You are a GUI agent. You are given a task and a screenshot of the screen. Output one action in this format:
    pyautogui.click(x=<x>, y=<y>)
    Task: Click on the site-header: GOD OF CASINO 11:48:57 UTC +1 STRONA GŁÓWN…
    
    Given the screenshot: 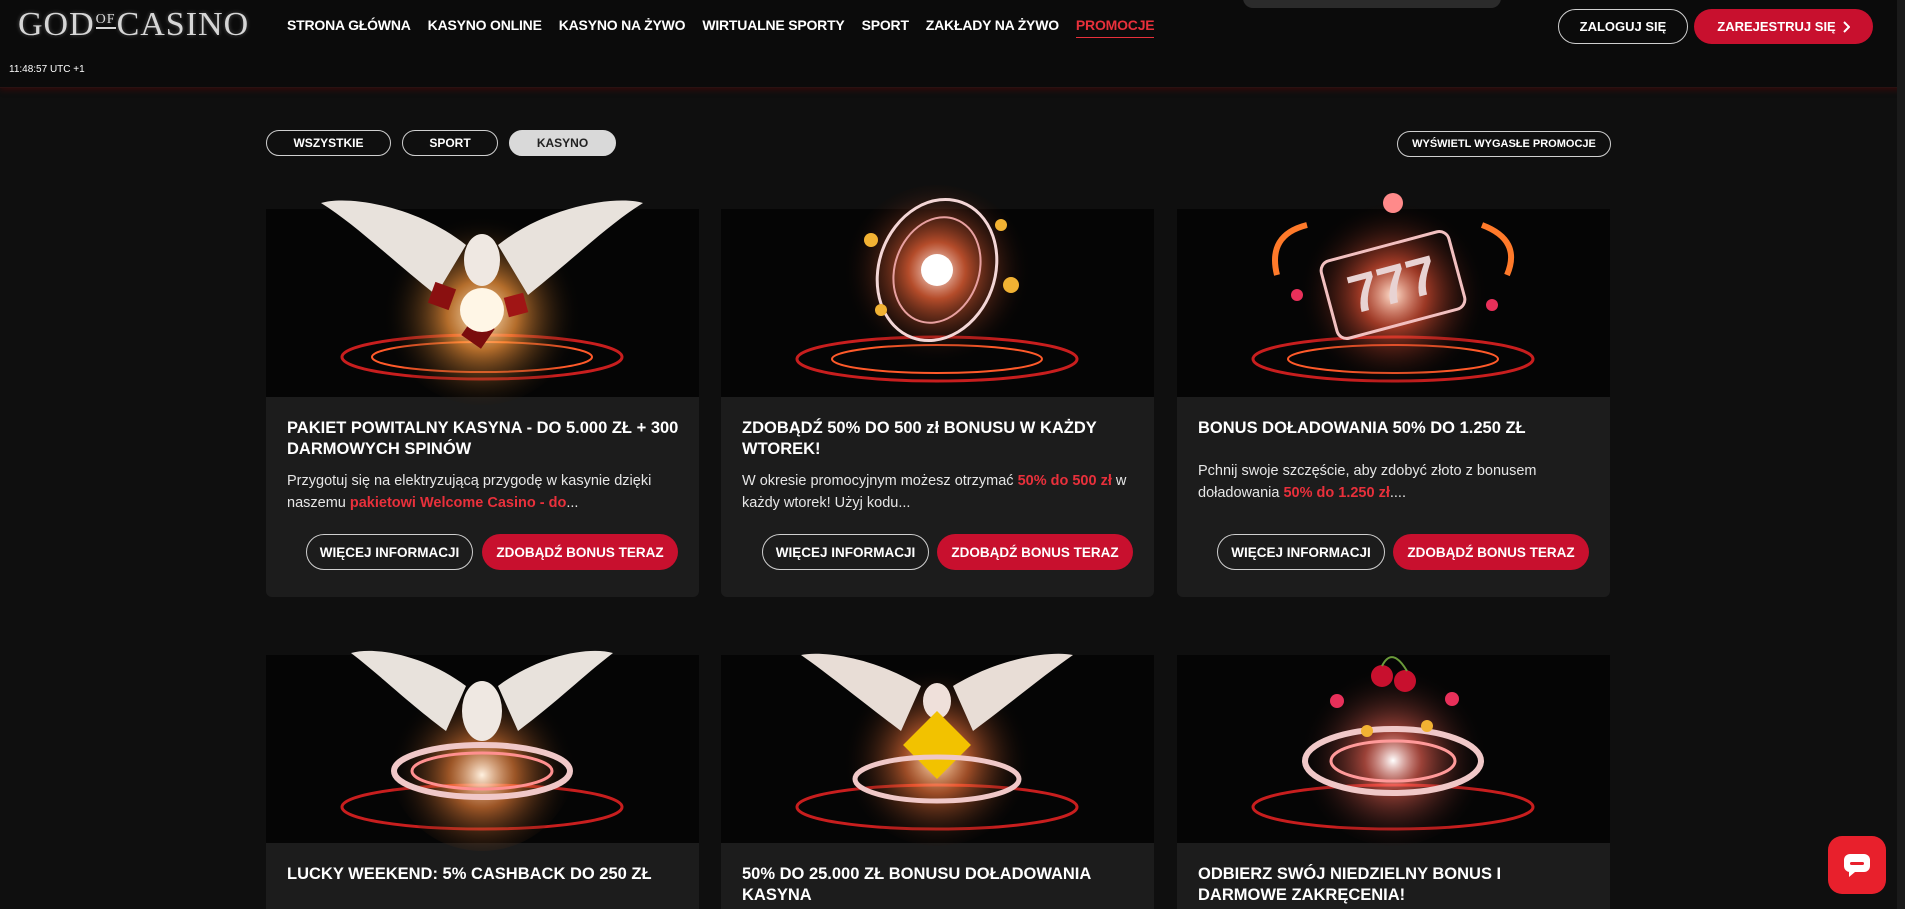 What is the action you would take?
    pyautogui.click(x=952, y=44)
    